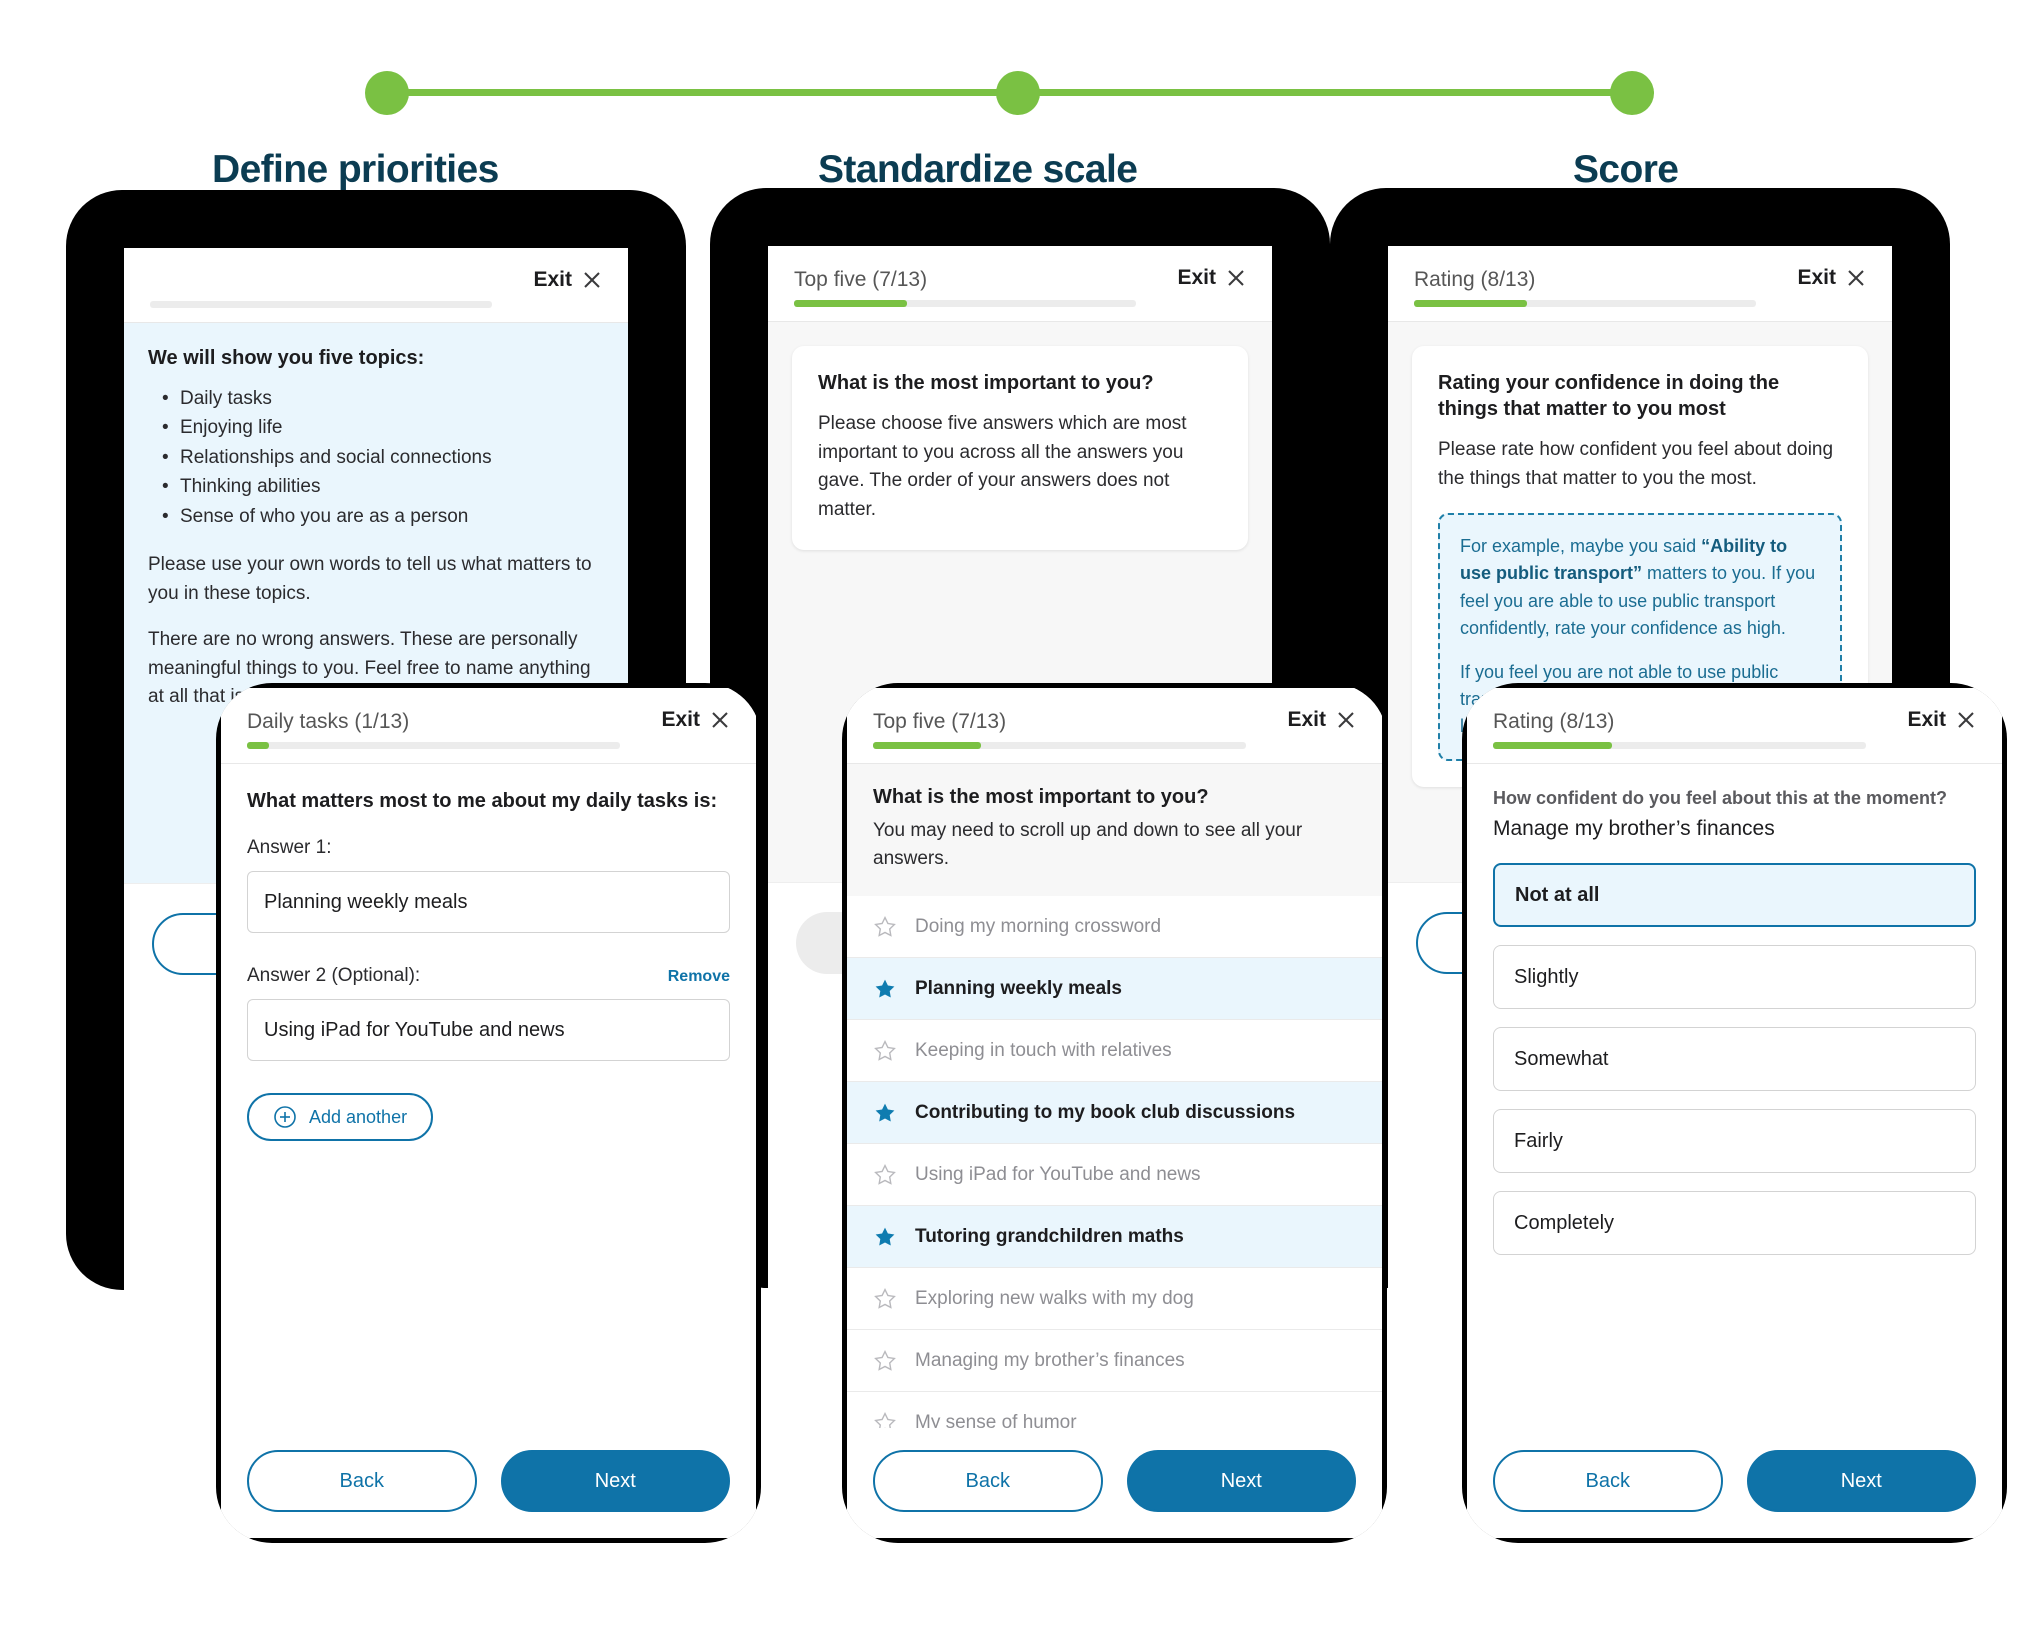 The width and height of the screenshot is (2037, 1651). What do you see at coordinates (381, 458) in the screenshot?
I see `list-item: Relationships and social connections` at bounding box center [381, 458].